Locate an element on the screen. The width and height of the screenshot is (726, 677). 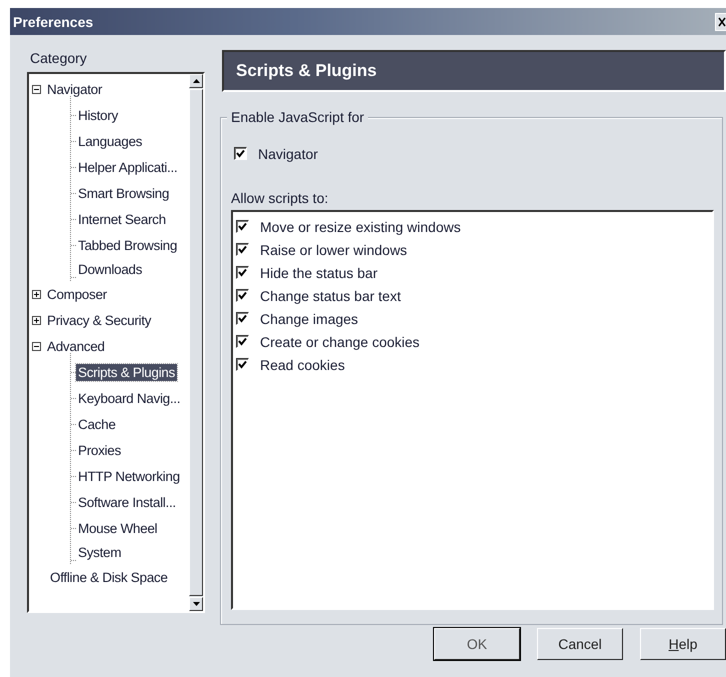
scroll-up-icon is located at coordinates (196, 81).